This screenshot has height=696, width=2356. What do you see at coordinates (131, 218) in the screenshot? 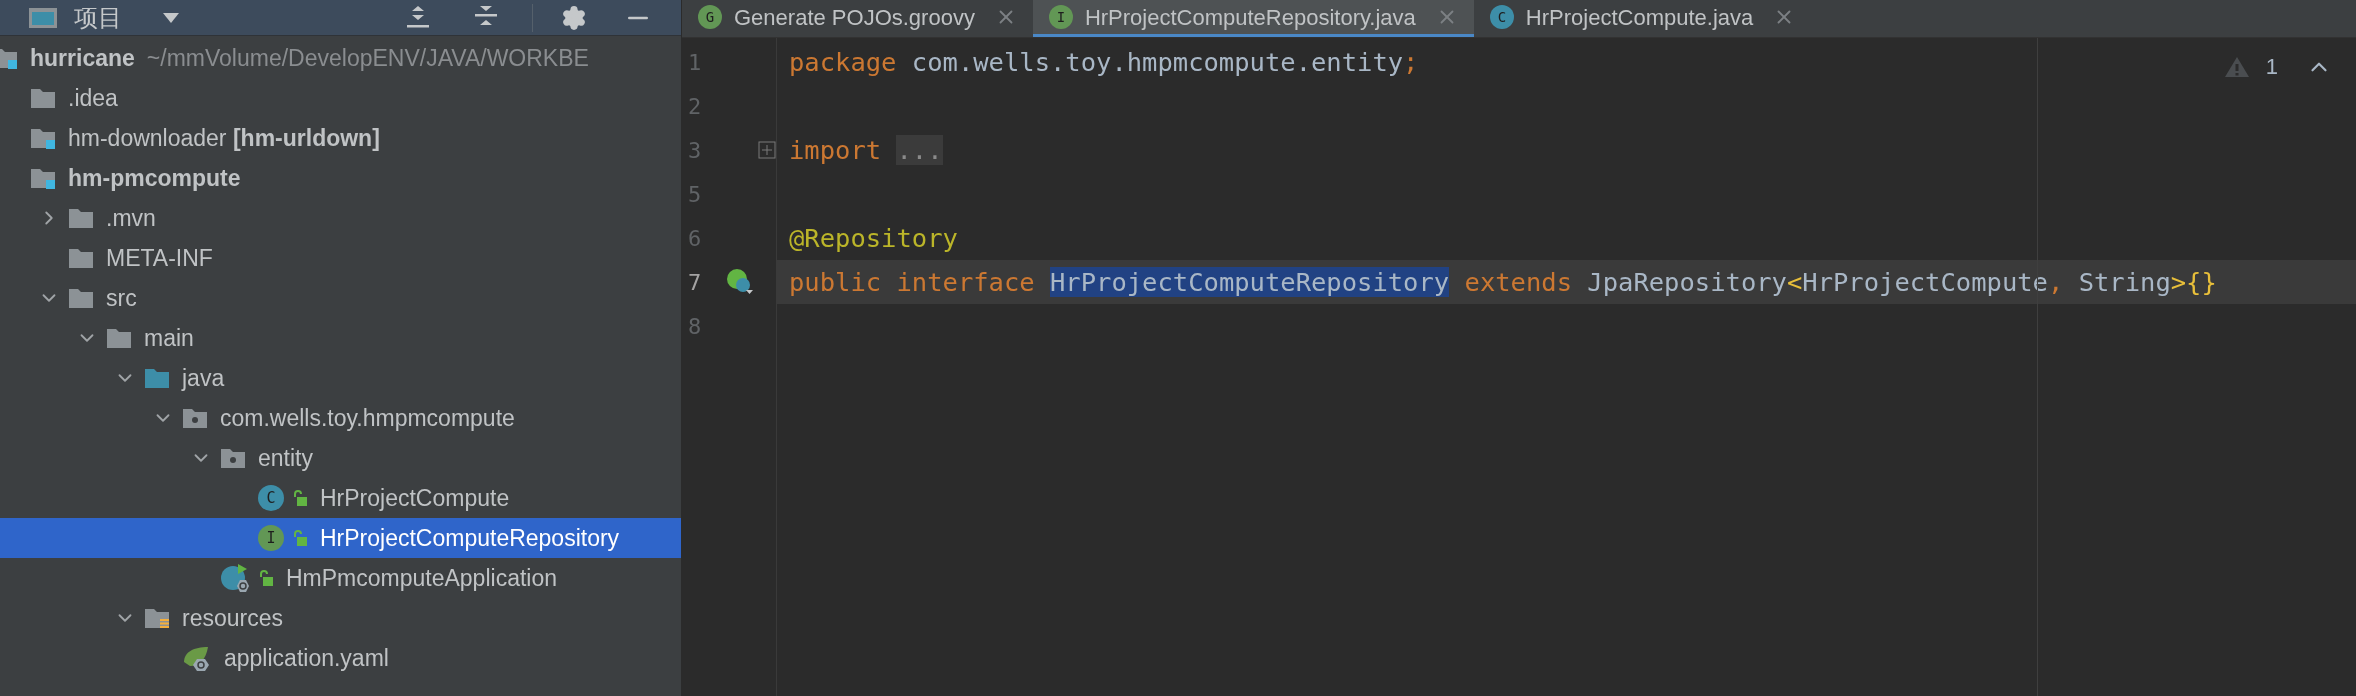
I see `tree-item-label: .mvn` at bounding box center [131, 218].